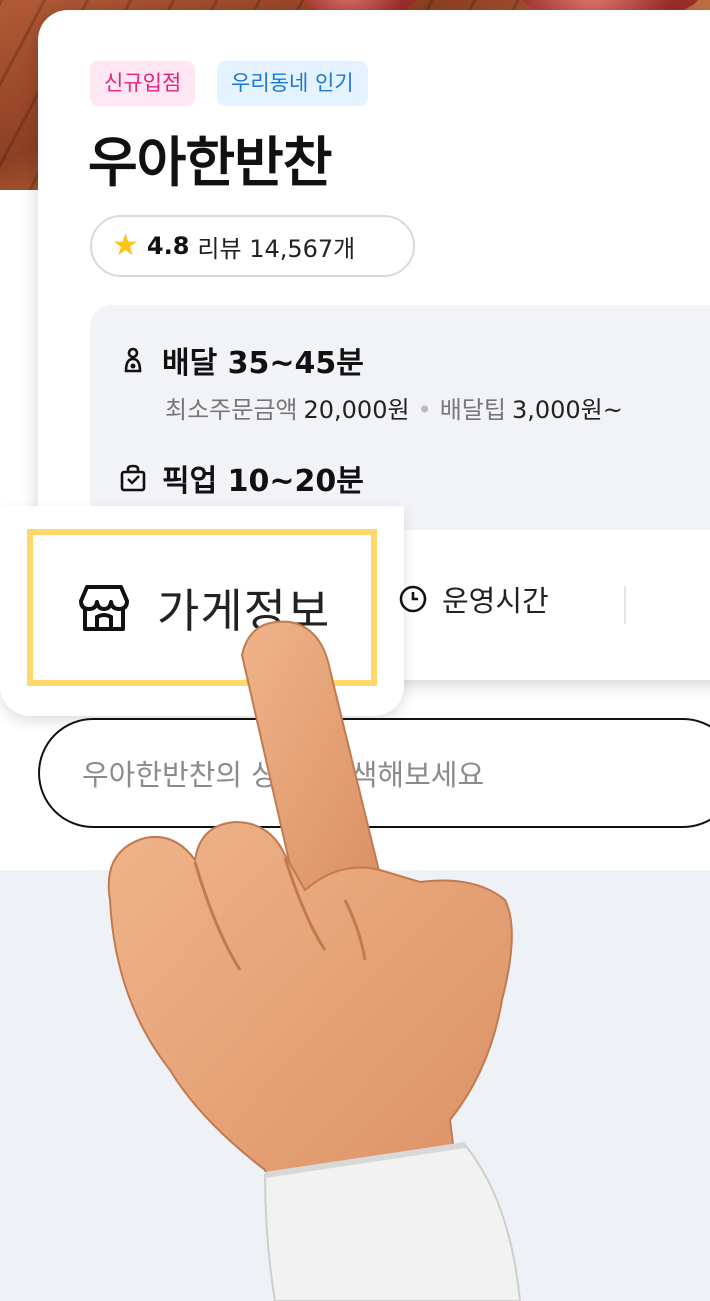 The width and height of the screenshot is (710, 1301). Describe the element at coordinates (356, 410) in the screenshot. I see `min-order-value: 20,000원` at that location.